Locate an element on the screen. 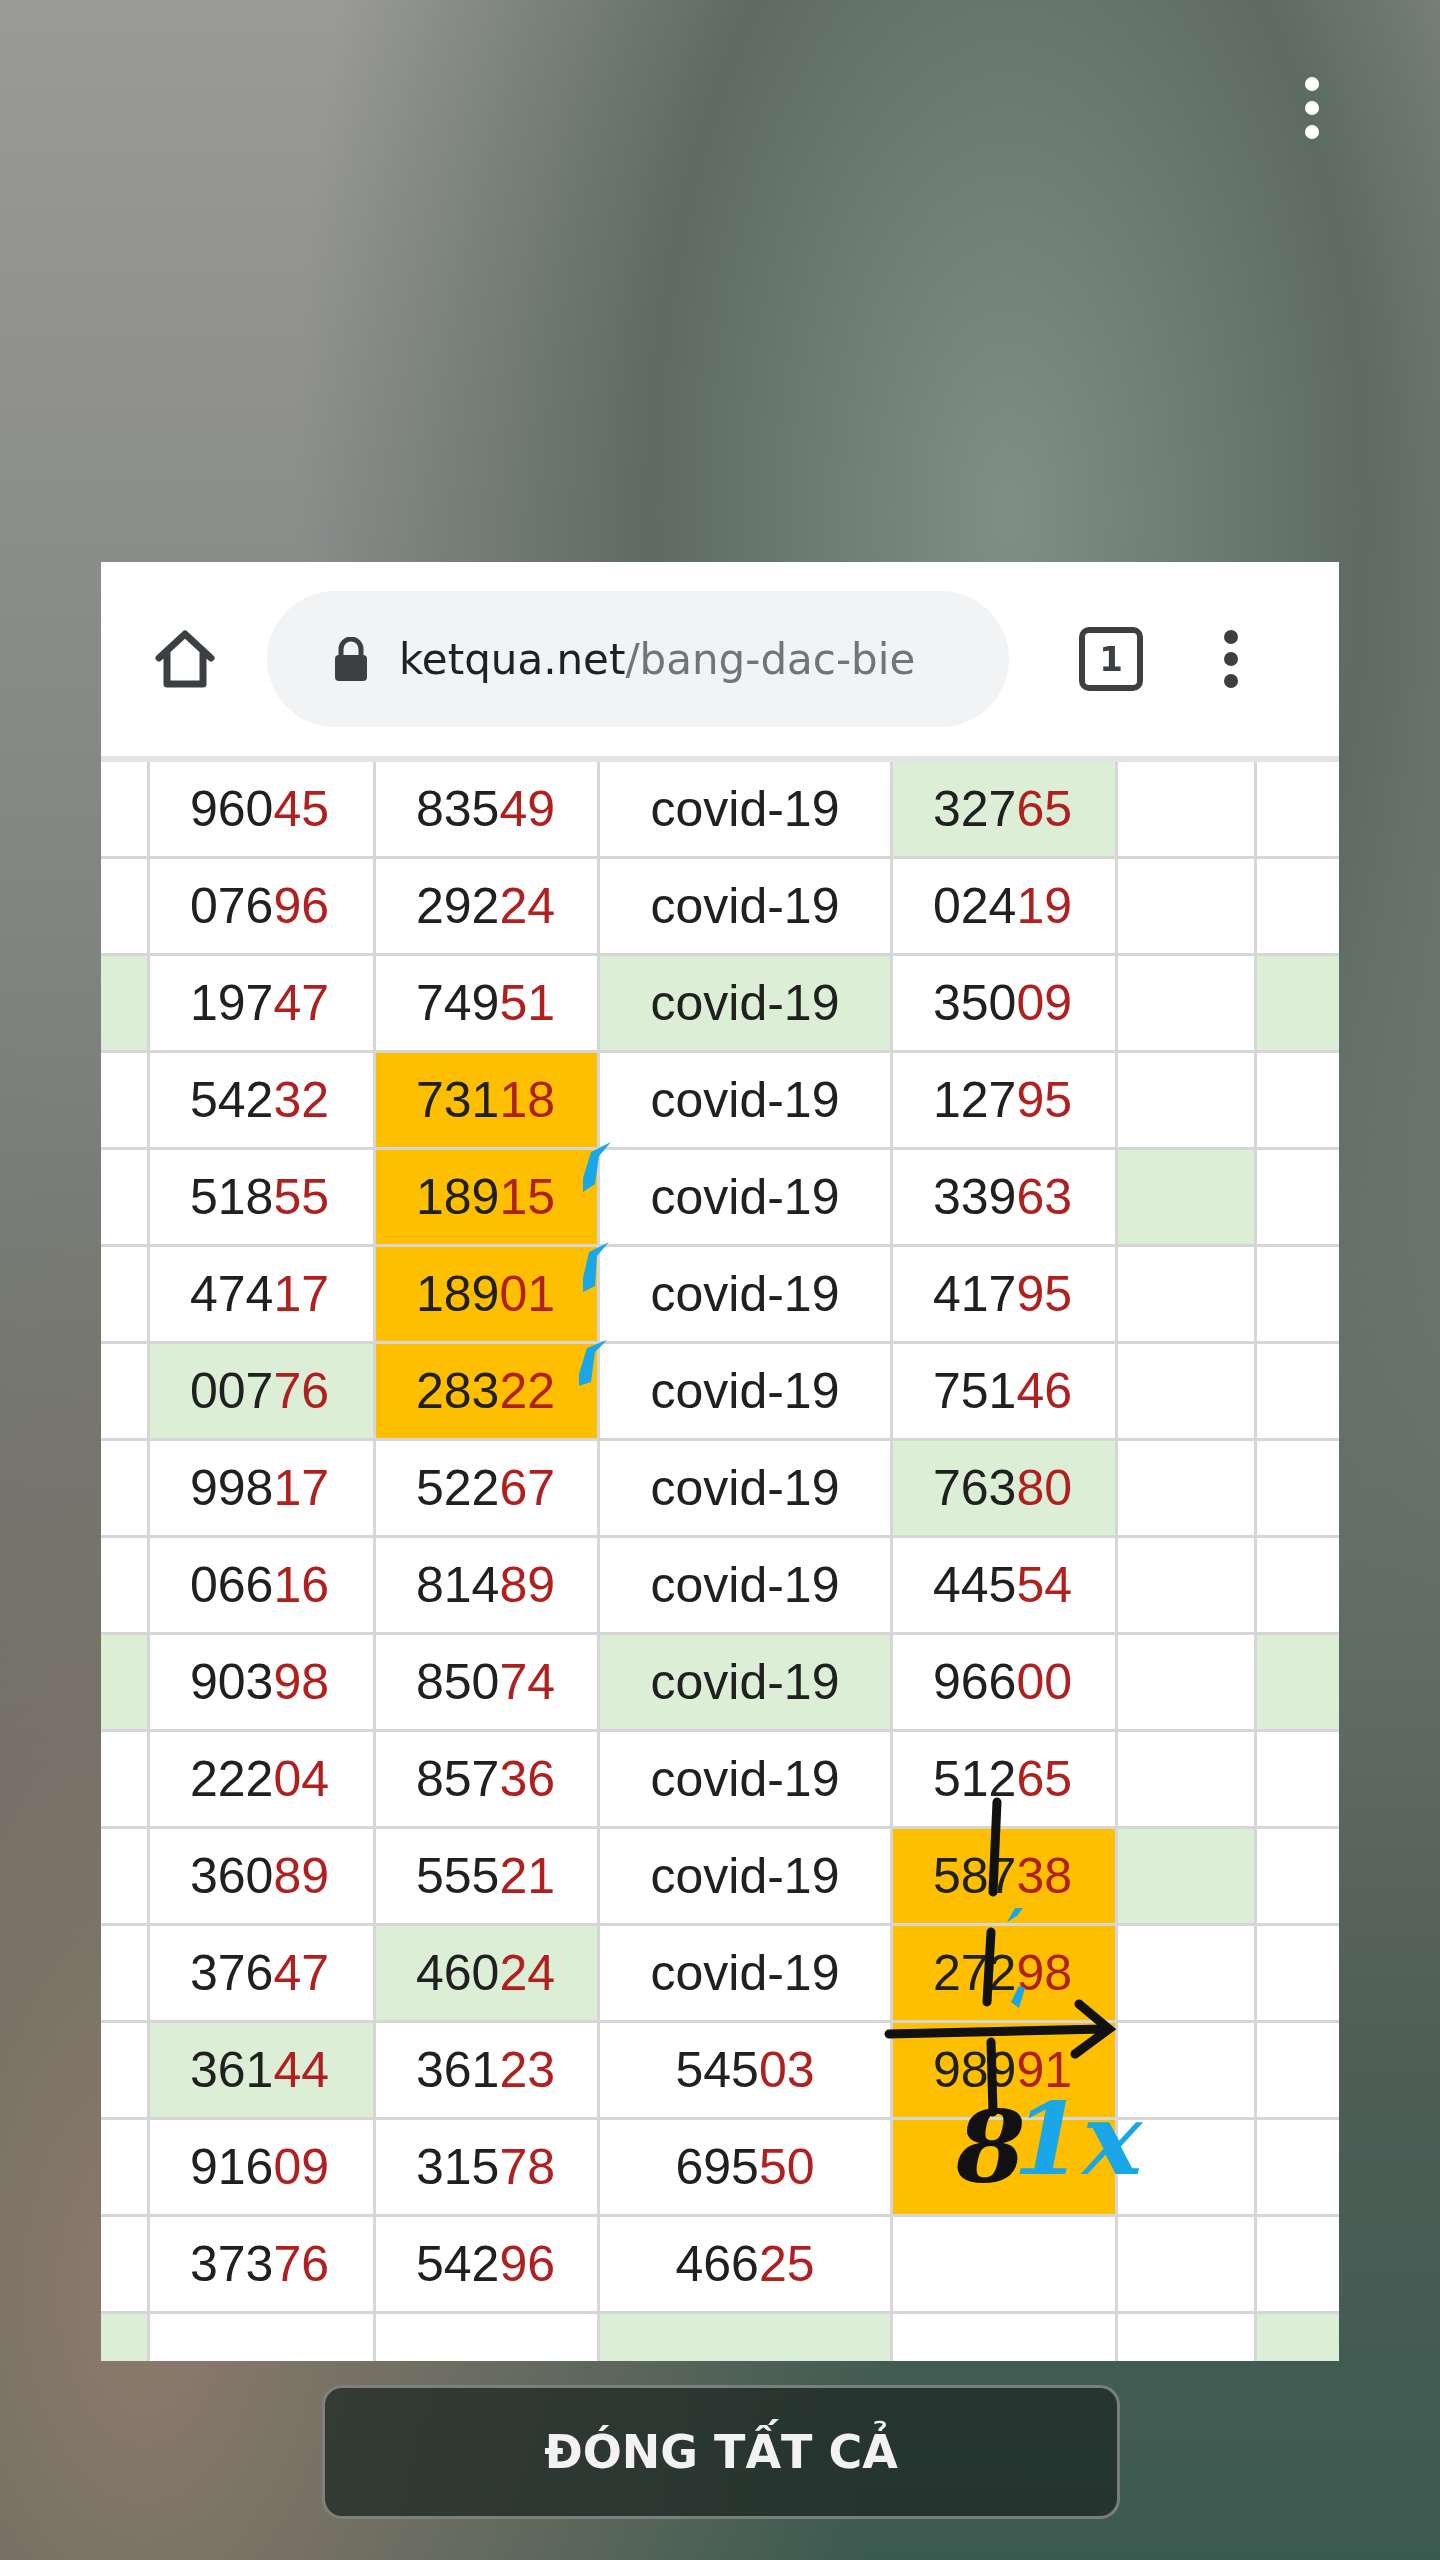 This screenshot has height=2560, width=1440. address-bar: ketqua.net/bang-dac-bie is located at coordinates (638, 659).